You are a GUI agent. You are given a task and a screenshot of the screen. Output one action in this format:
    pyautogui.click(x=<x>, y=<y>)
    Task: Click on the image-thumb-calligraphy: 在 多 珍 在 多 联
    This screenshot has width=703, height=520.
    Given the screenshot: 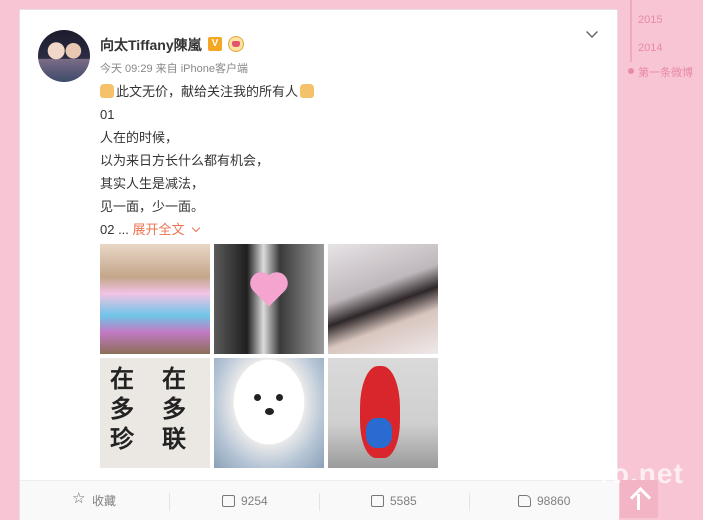 What is the action you would take?
    pyautogui.click(x=155, y=413)
    